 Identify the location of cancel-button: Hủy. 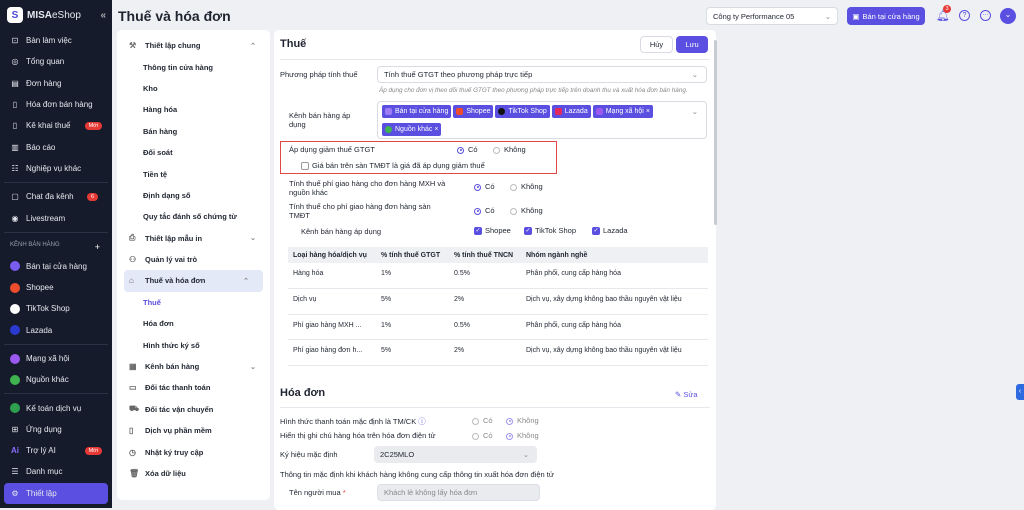
(656, 44).